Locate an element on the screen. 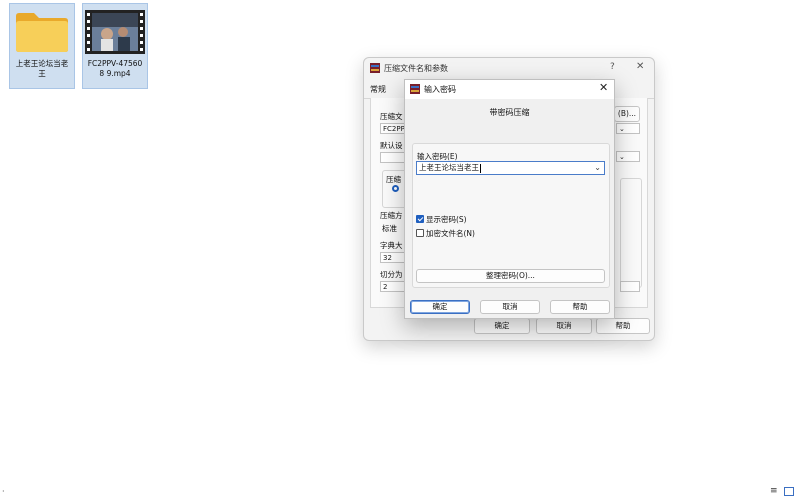  split-unit-field is located at coordinates (630, 286).